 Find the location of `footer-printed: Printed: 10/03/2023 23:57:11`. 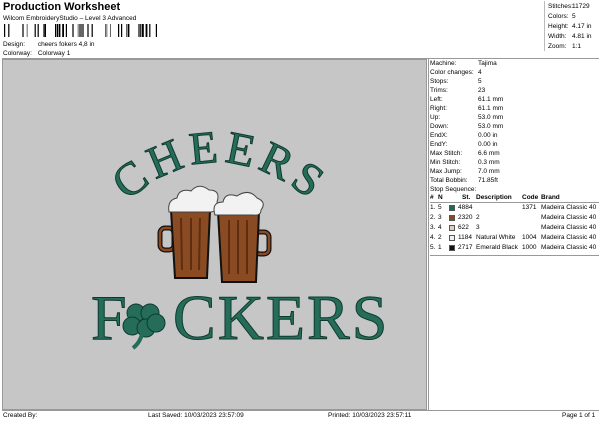

footer-printed: Printed: 10/03/2023 23:57:11 is located at coordinates (370, 415).